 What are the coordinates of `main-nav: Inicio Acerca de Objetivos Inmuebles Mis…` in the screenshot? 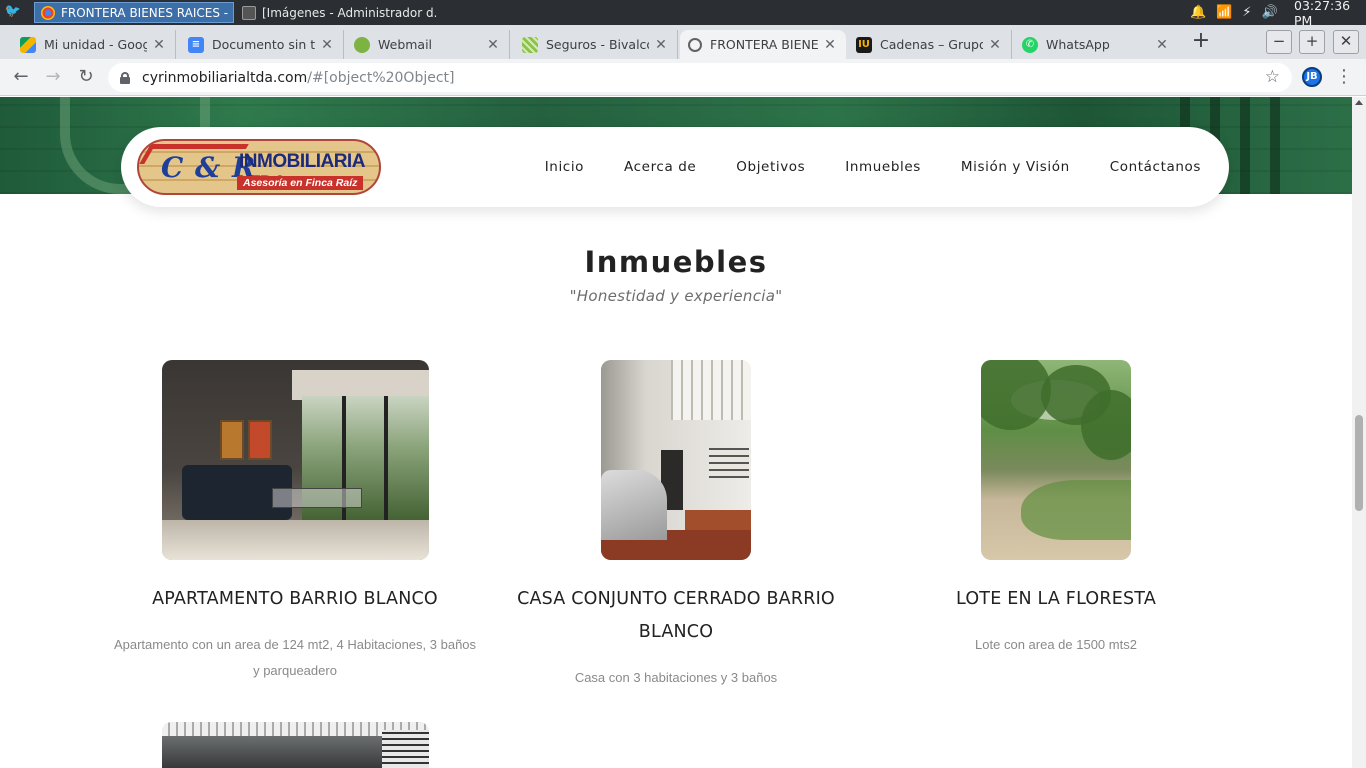 It's located at (873, 167).